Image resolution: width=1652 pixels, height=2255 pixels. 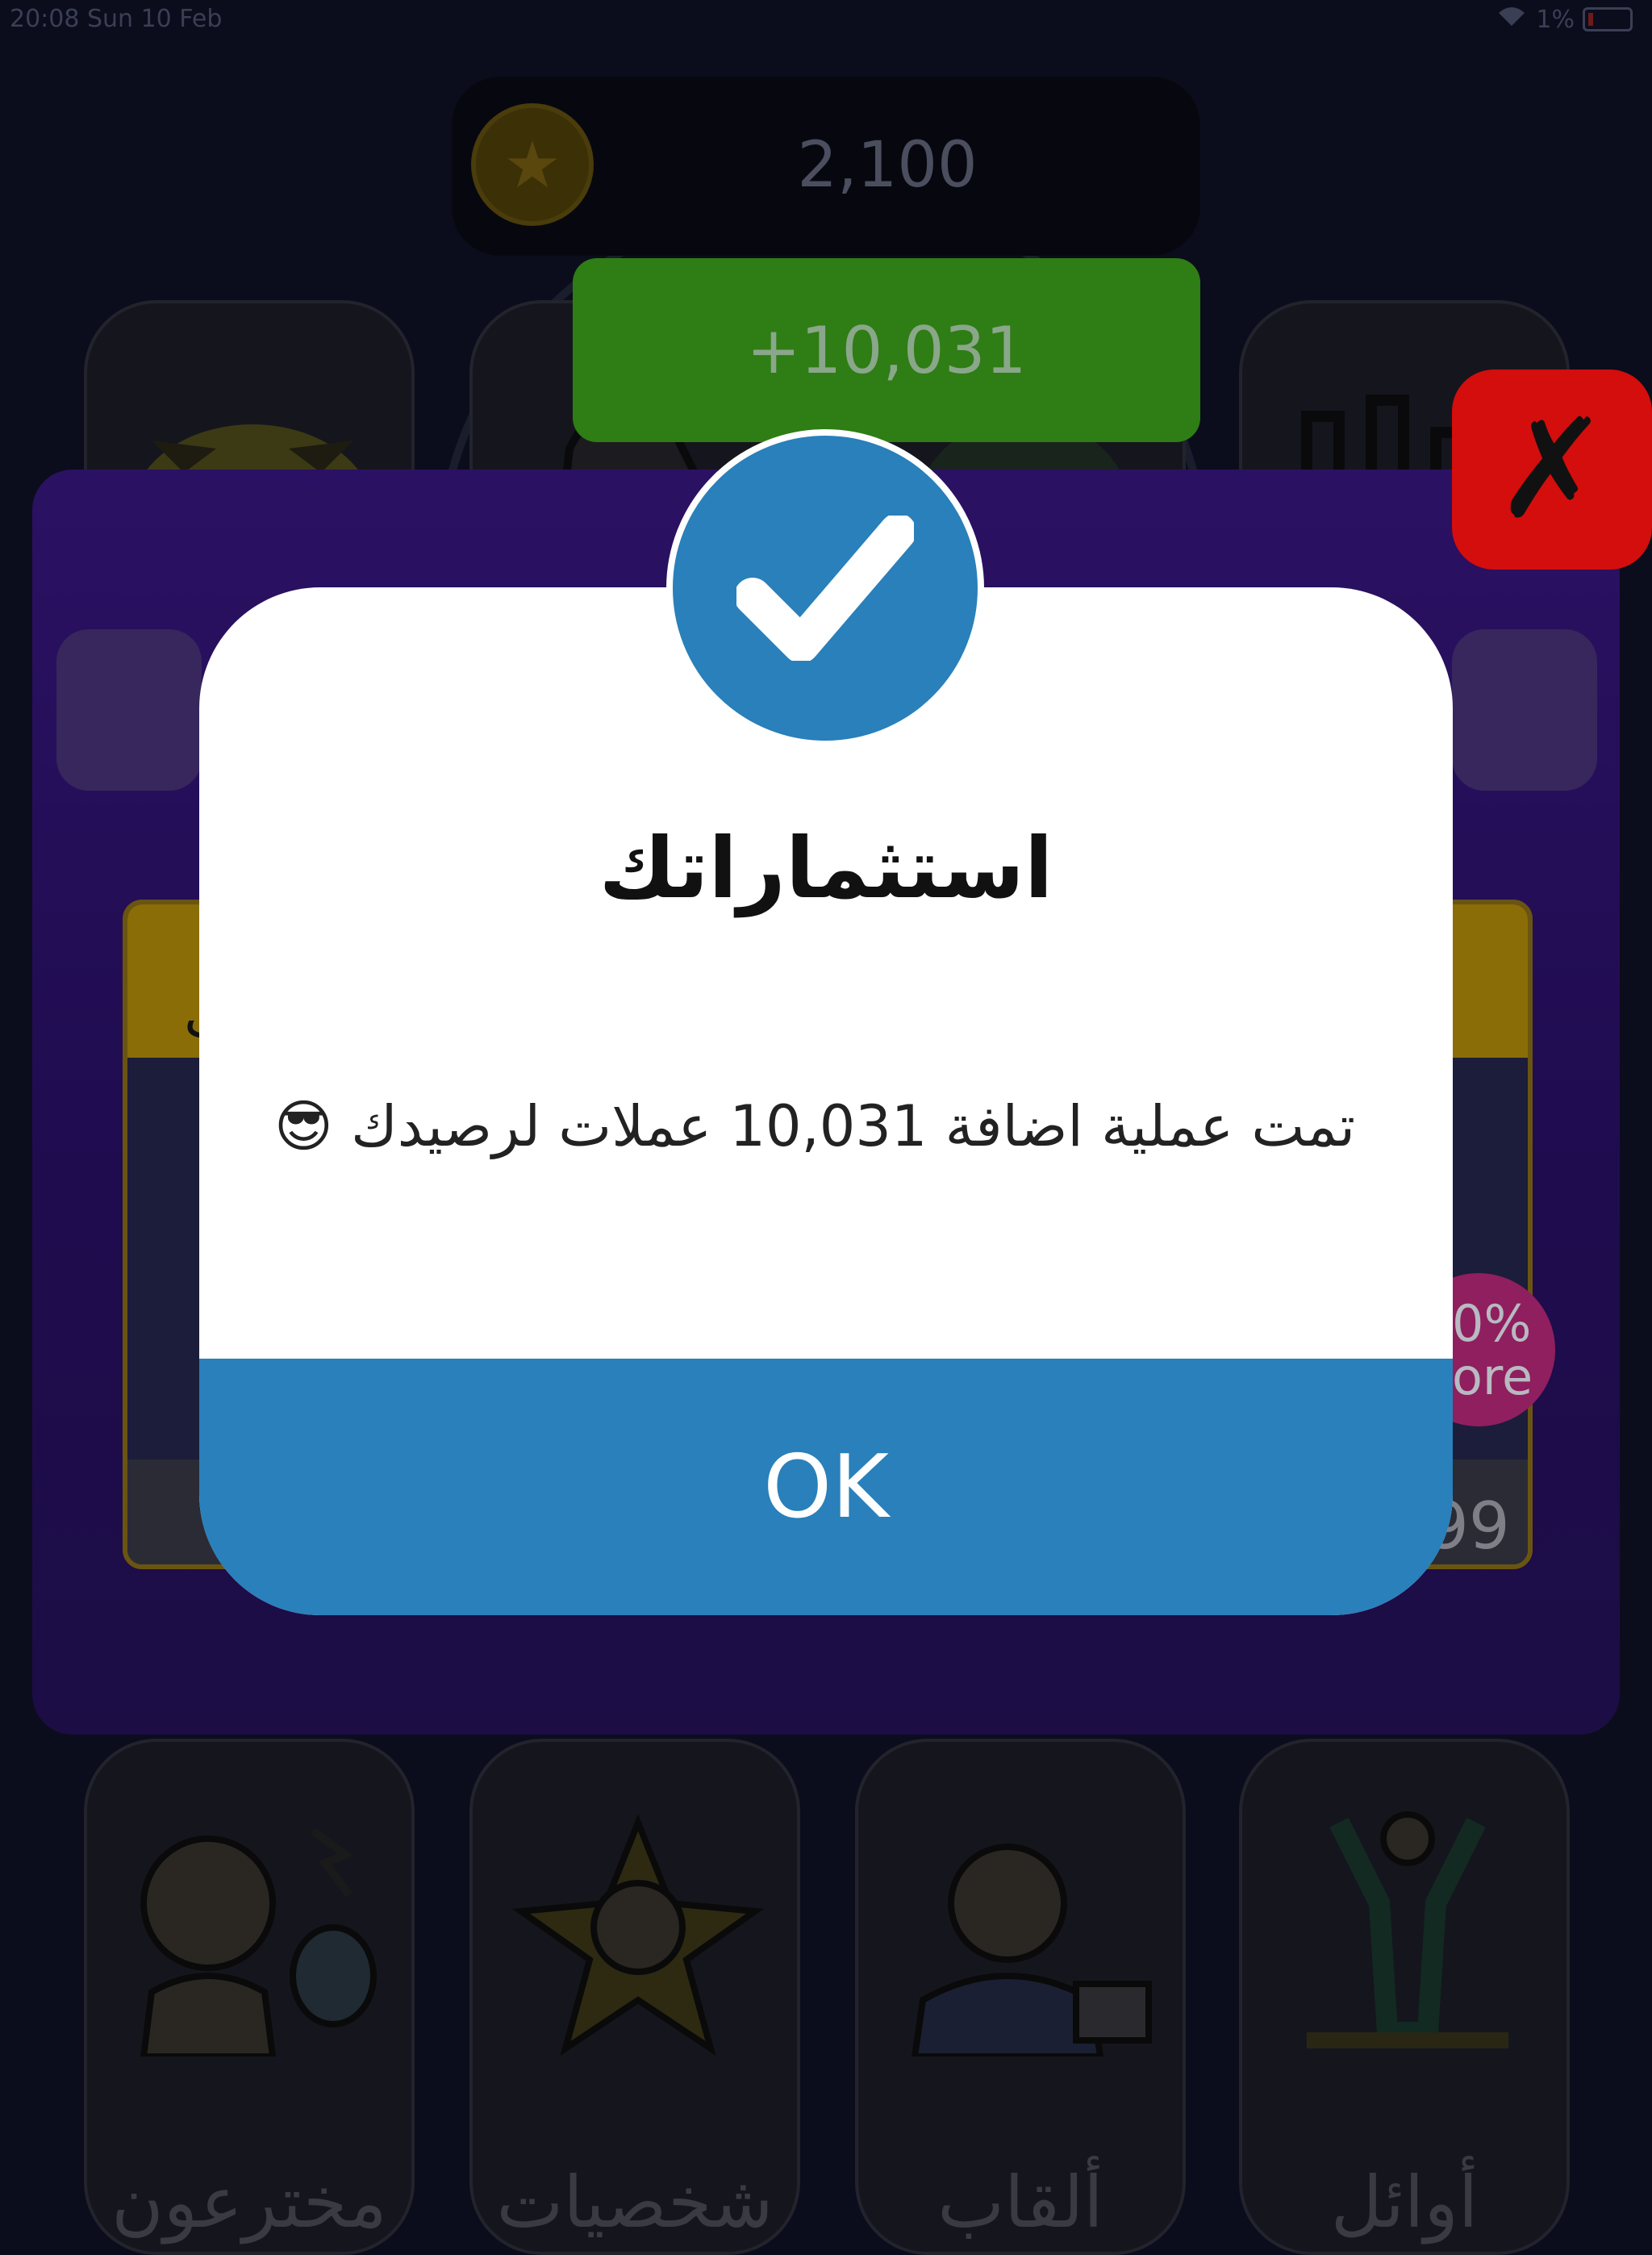 What do you see at coordinates (1031, 1950) in the screenshot?
I see `person-id-icon` at bounding box center [1031, 1950].